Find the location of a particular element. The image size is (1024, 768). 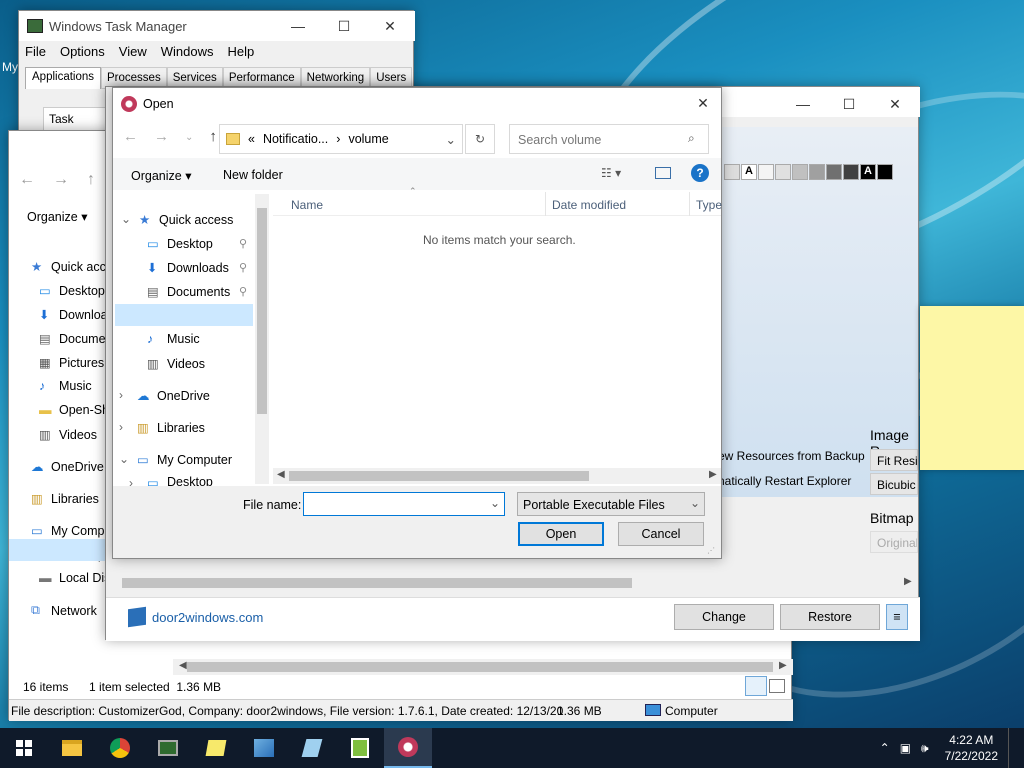

task-manager-taskbar-icon is located at coordinates (168, 748).